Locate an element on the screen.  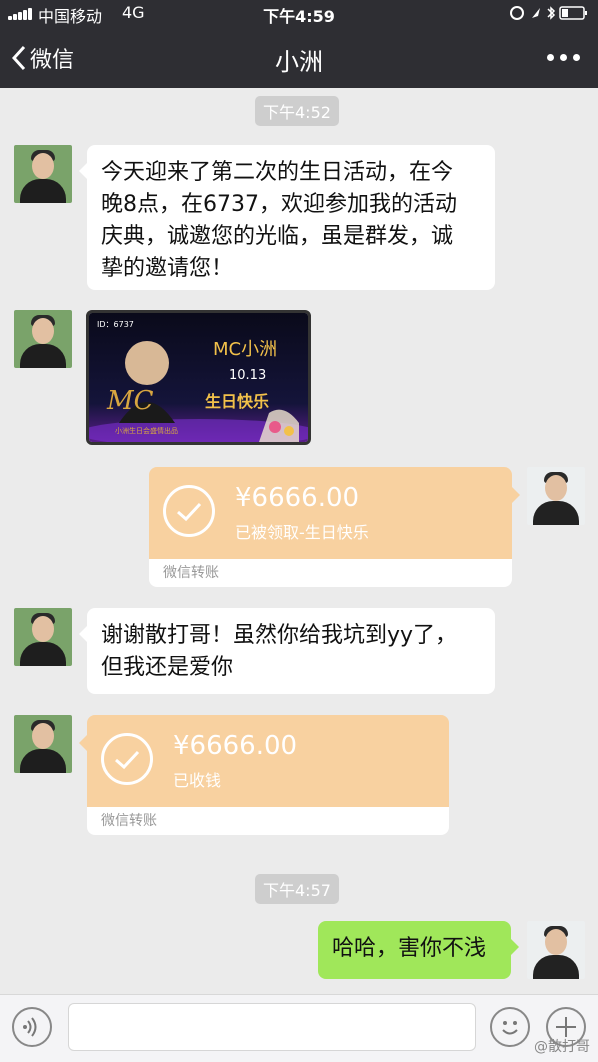
emoji-button is located at coordinates (510, 1027).